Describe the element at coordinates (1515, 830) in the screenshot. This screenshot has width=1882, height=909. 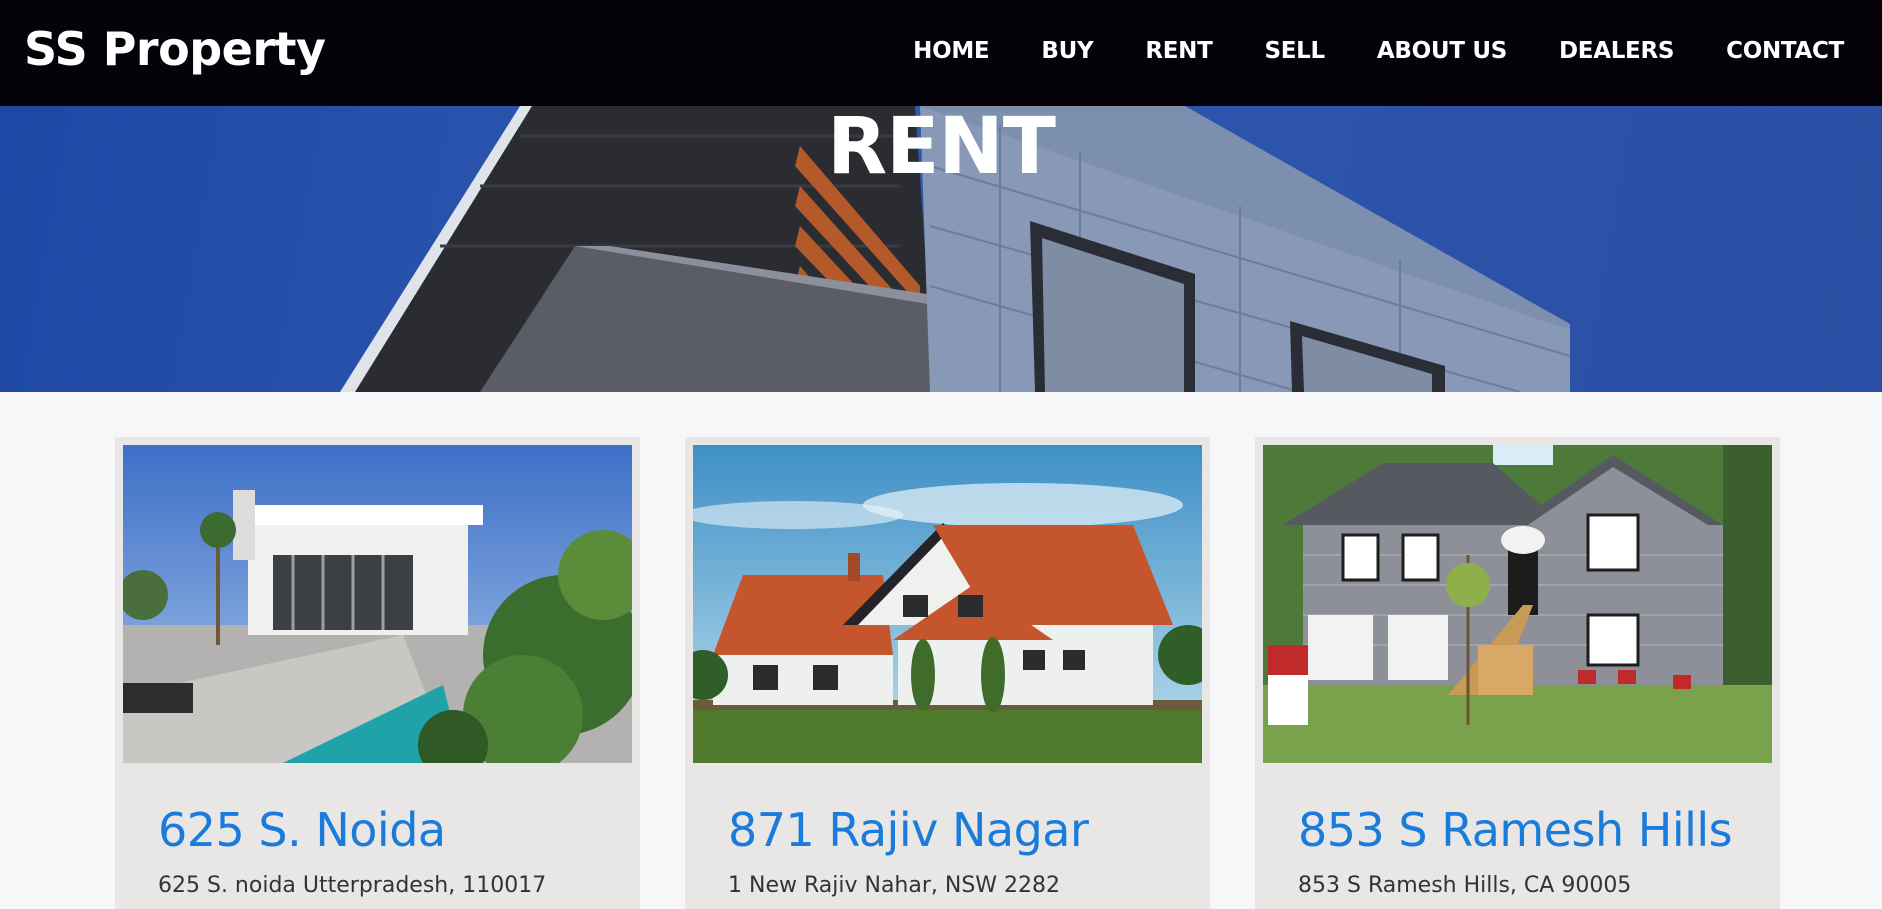
I see `property-title: 853 S Ramesh Hills` at that location.